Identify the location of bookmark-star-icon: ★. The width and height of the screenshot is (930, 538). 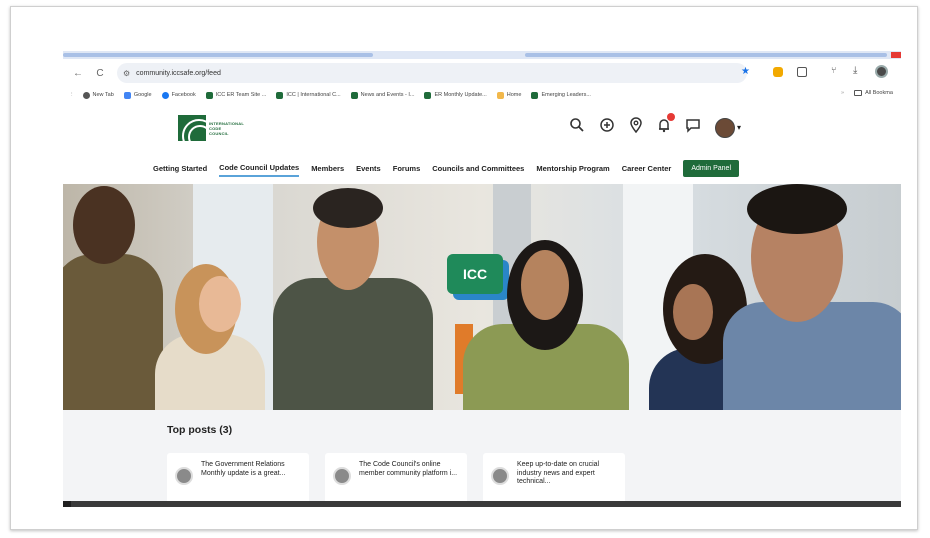
(745, 71).